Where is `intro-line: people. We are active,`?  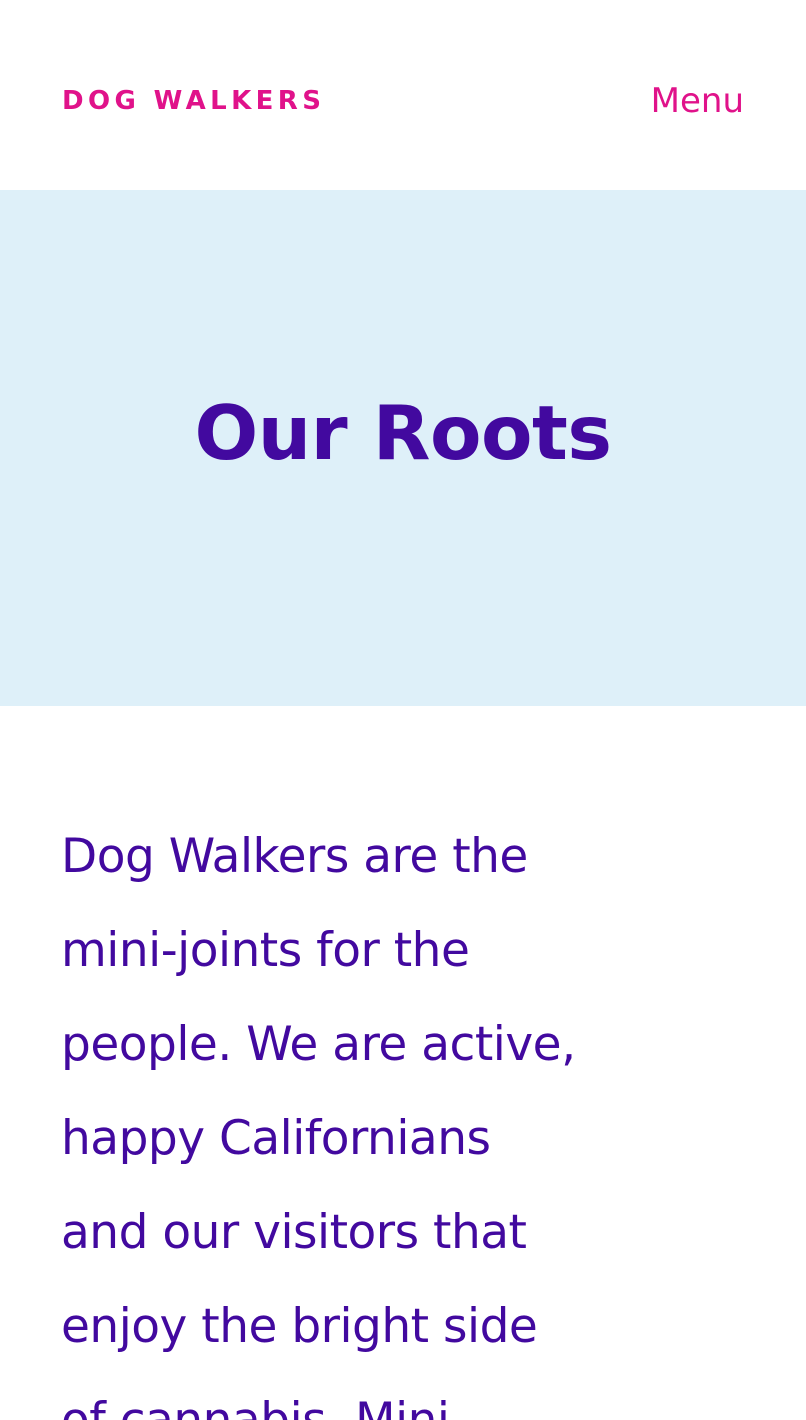
intro-line: people. We are active, is located at coordinates (318, 1044).